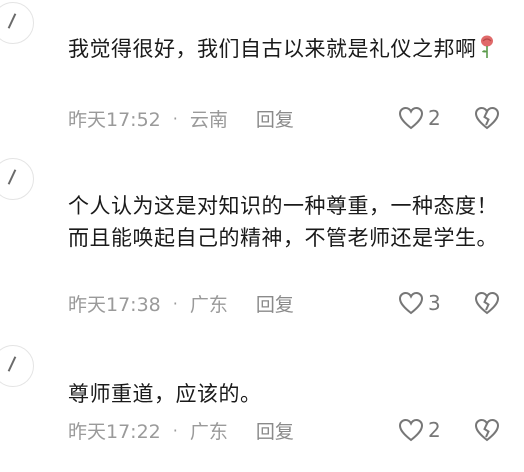 The image size is (524, 472). I want to click on like-button: 3, so click(419, 303).